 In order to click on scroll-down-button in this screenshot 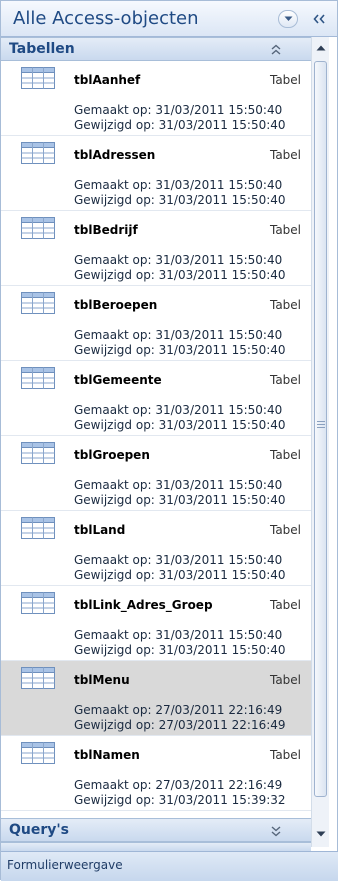, I will do `click(321, 835)`.